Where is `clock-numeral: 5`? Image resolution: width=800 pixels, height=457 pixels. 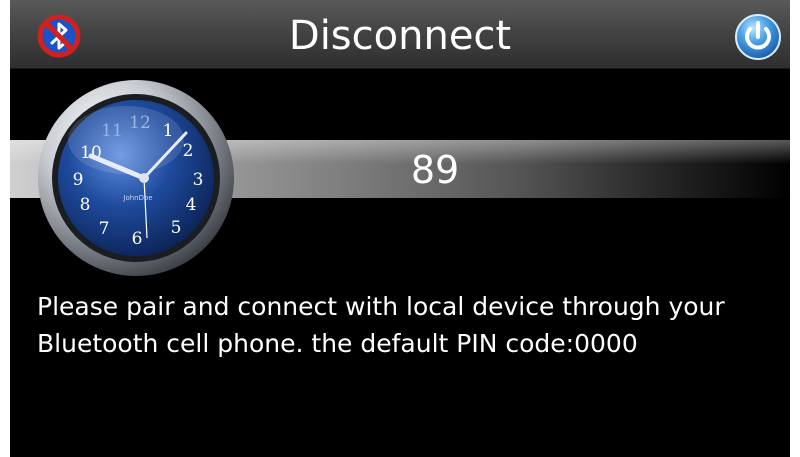 clock-numeral: 5 is located at coordinates (176, 228).